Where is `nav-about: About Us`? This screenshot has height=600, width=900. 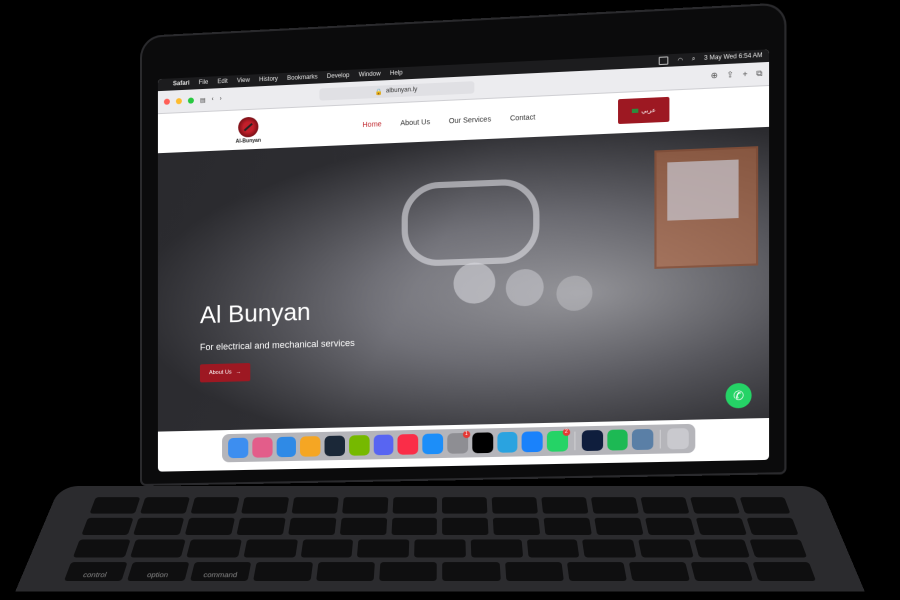 nav-about: About Us is located at coordinates (415, 122).